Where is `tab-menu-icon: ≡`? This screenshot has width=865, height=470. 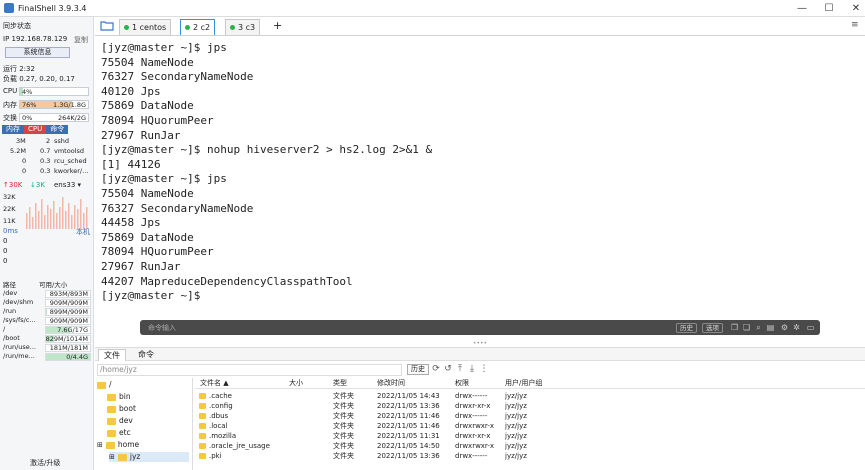 tab-menu-icon: ≡ is located at coordinates (855, 25).